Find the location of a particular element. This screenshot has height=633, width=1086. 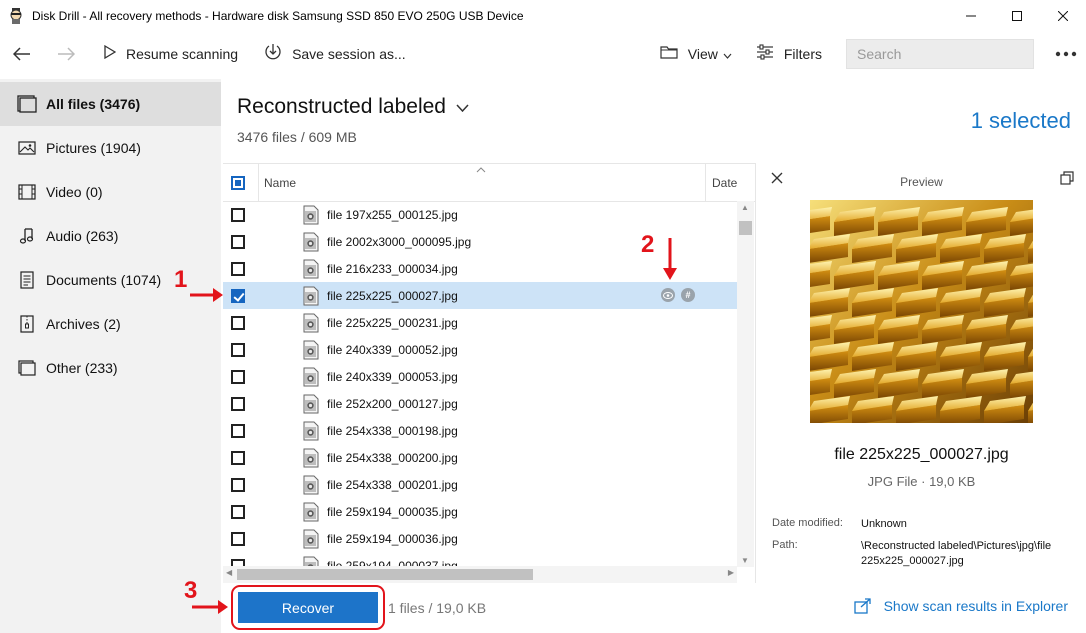

table-row: file 240x339_000053.jpg is located at coordinates (480, 376).